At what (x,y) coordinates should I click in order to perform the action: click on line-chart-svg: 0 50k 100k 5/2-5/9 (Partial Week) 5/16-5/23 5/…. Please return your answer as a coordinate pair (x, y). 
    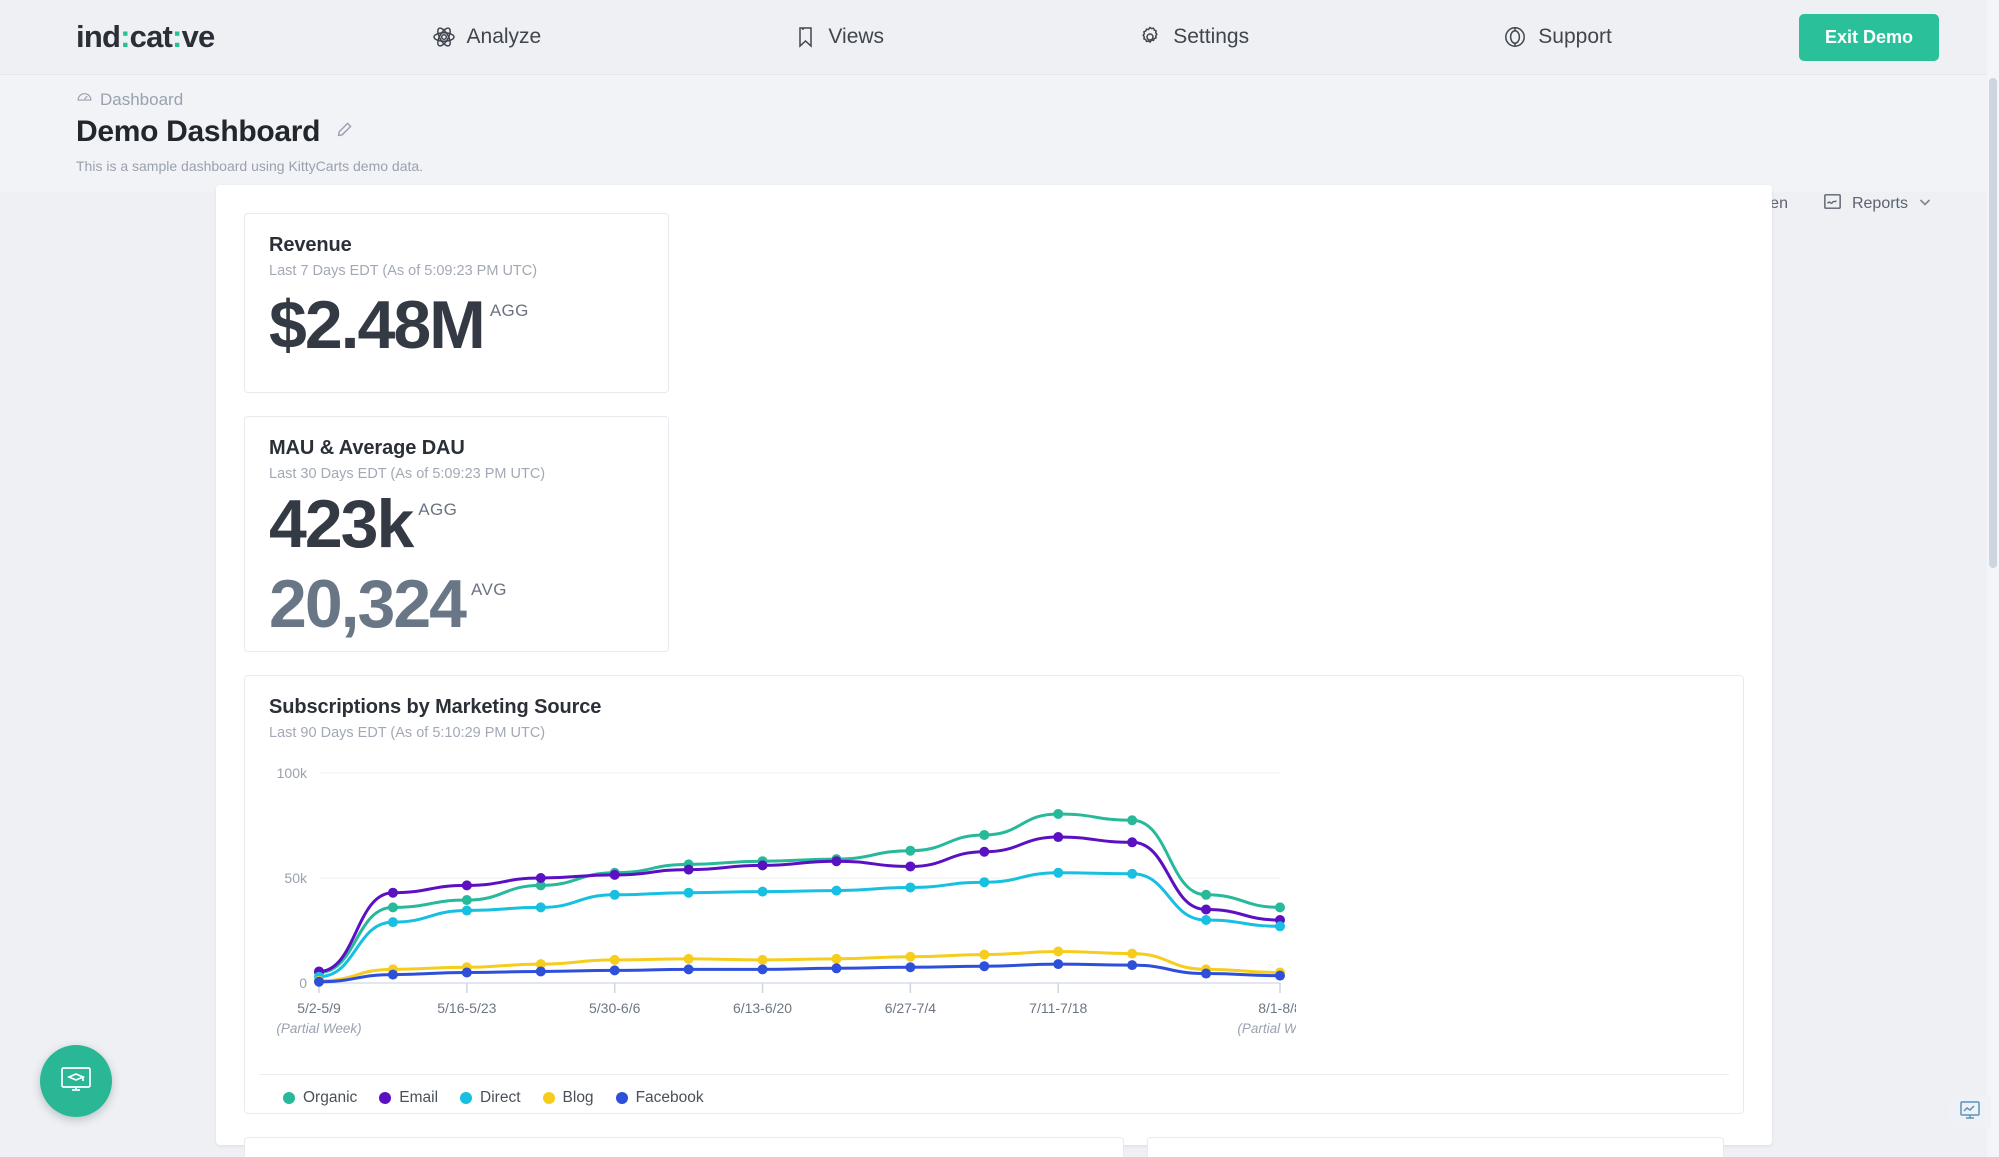
    Looking at the image, I should click on (799, 900).